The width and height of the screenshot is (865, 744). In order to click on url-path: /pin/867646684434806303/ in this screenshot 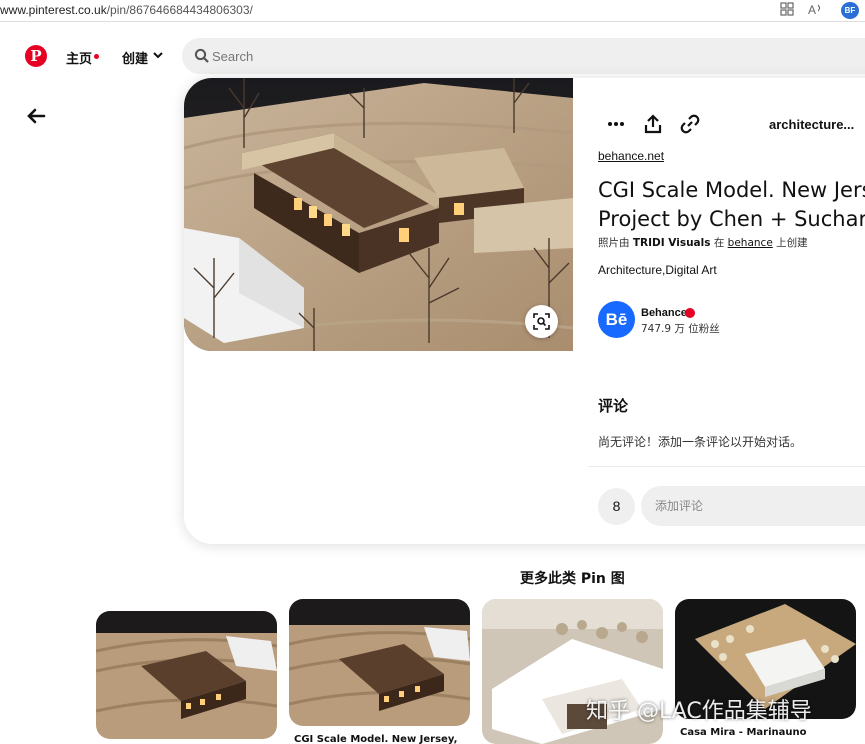, I will do `click(179, 10)`.